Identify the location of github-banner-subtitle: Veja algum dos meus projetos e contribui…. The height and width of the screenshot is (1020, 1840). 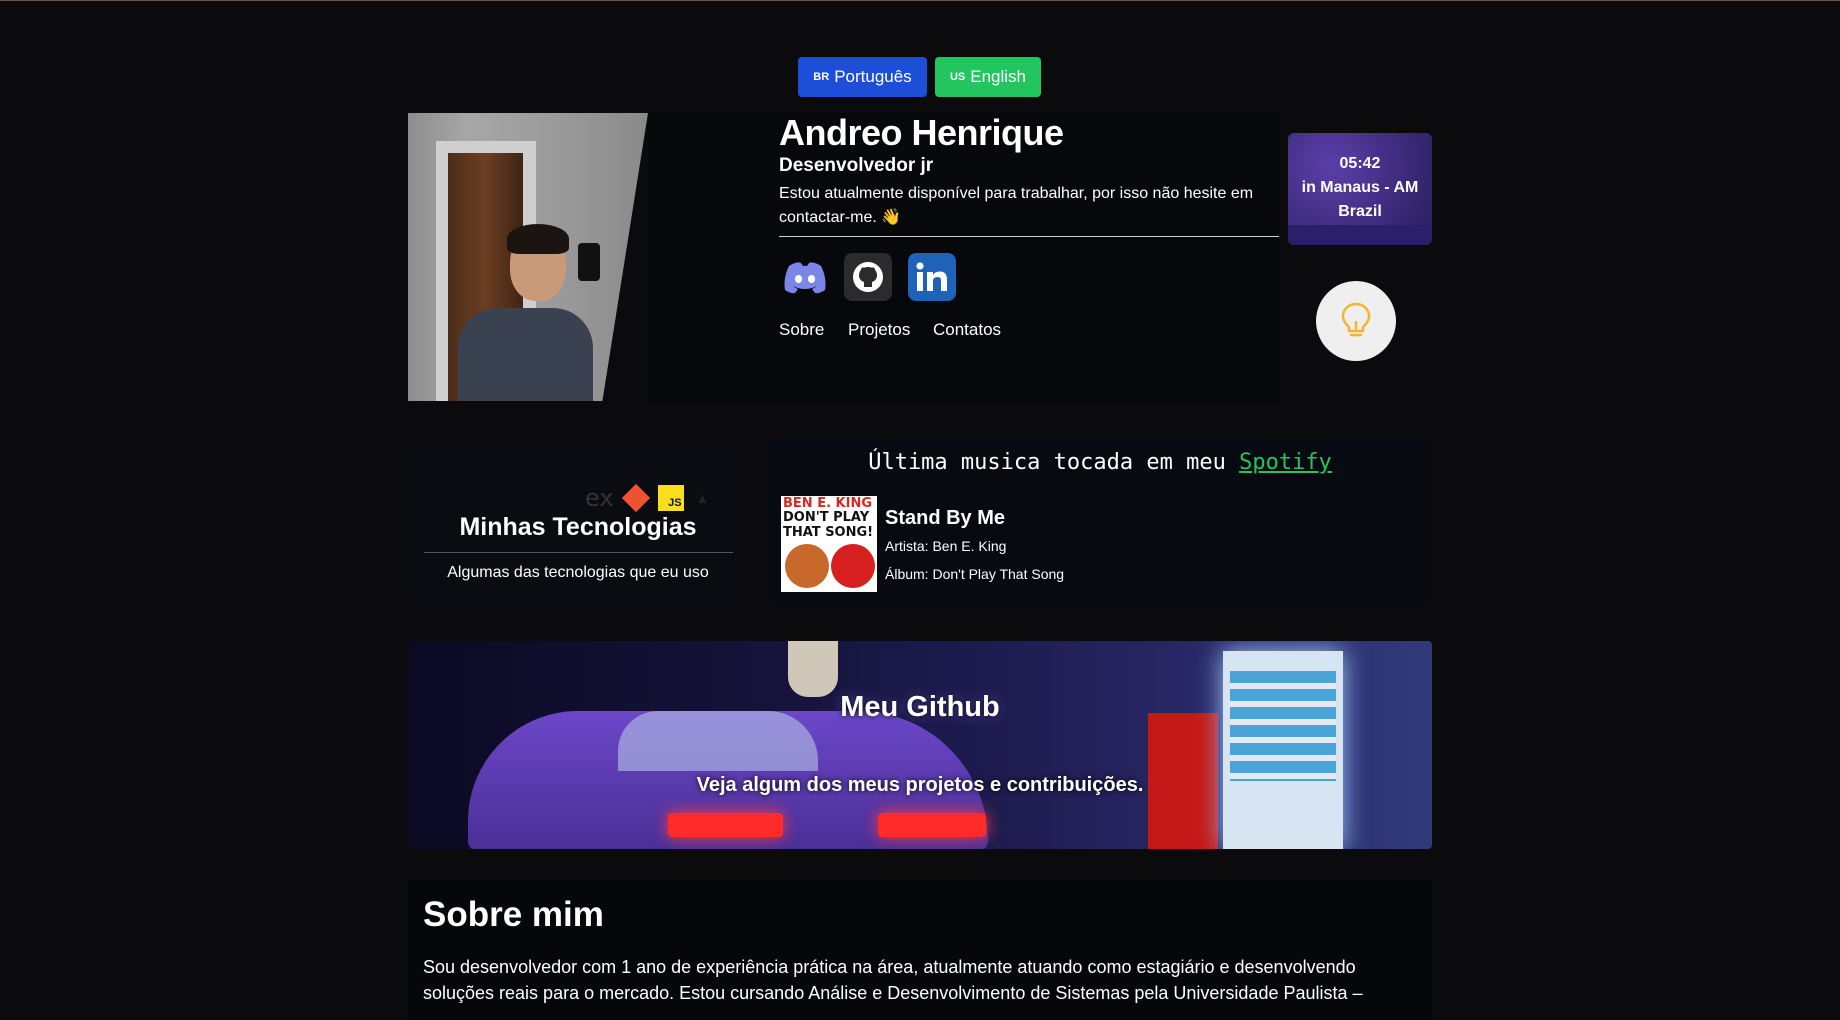
(920, 785).